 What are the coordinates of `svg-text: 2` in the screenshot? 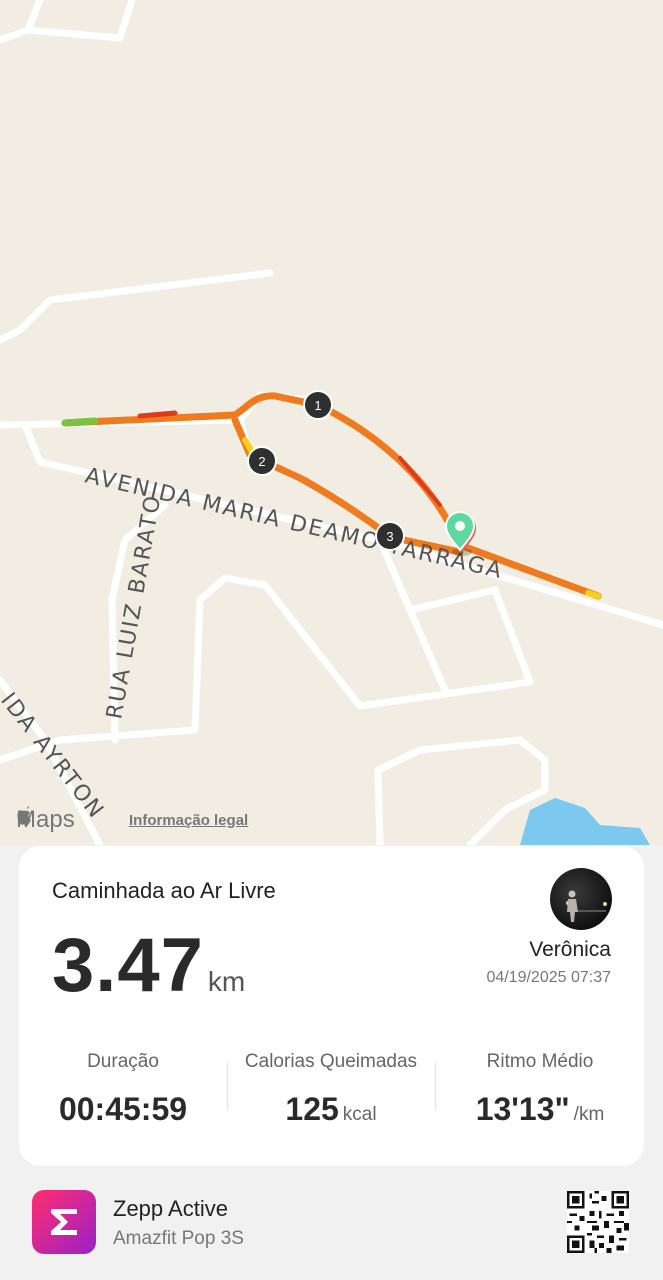 It's located at (261, 461).